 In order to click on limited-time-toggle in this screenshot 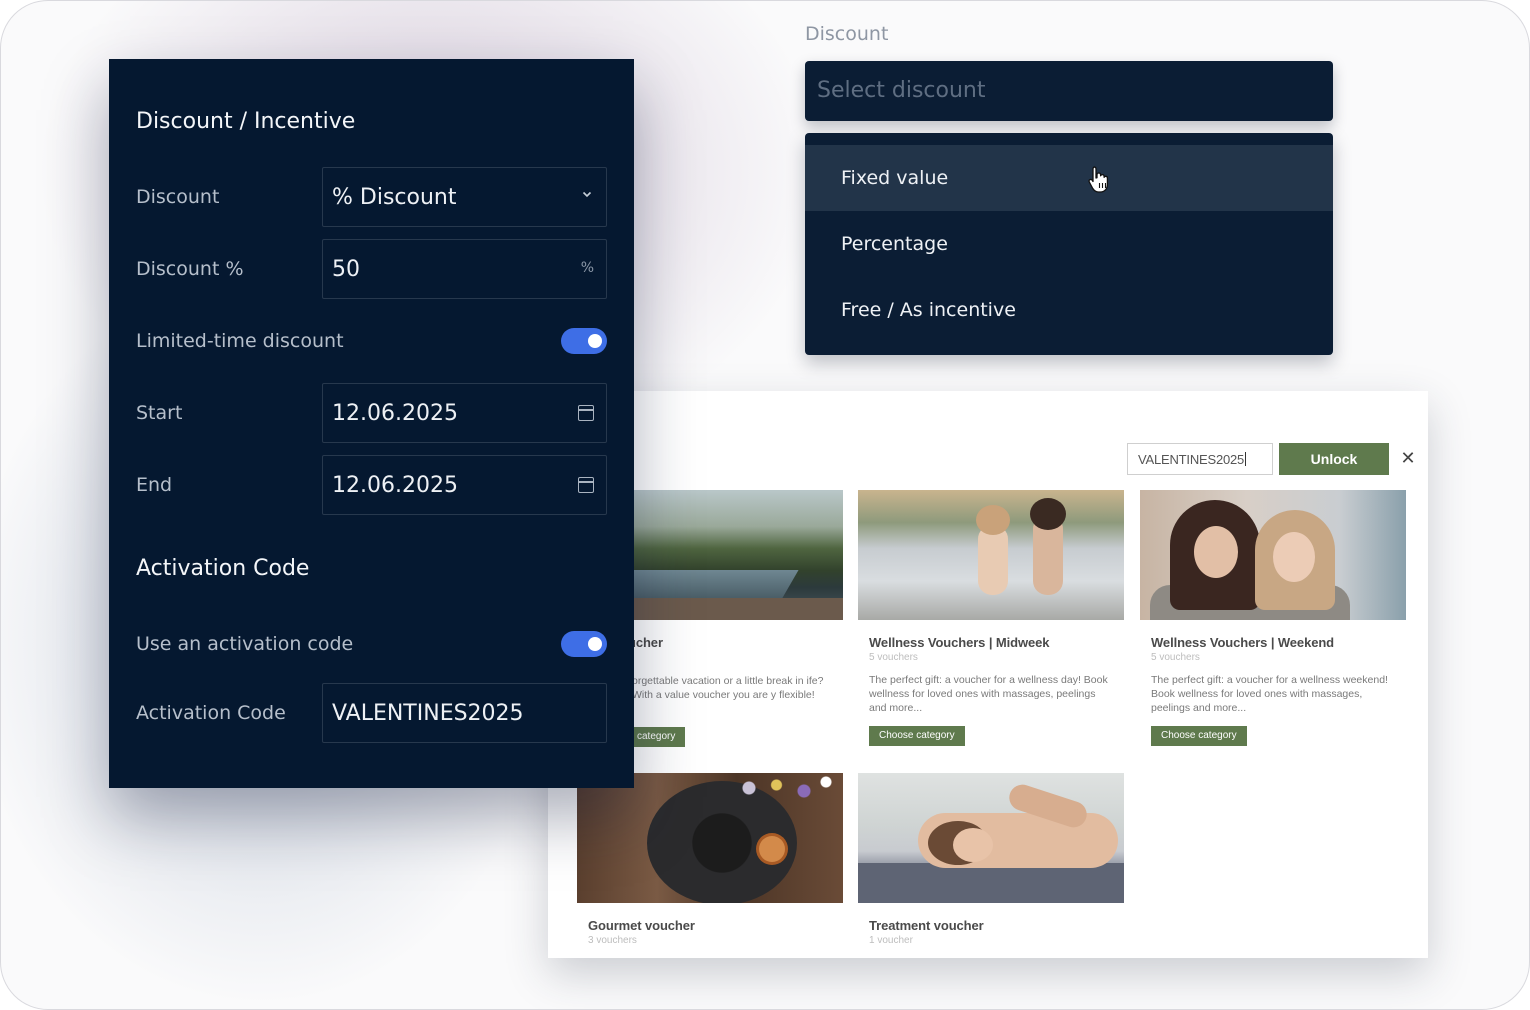, I will do `click(584, 341)`.